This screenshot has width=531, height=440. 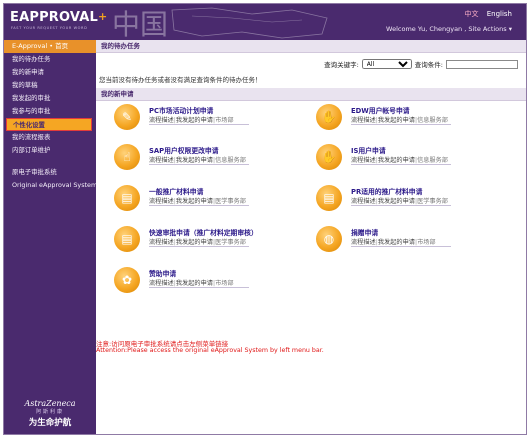 I want to click on request-title: 赞助申请, so click(x=162, y=273).